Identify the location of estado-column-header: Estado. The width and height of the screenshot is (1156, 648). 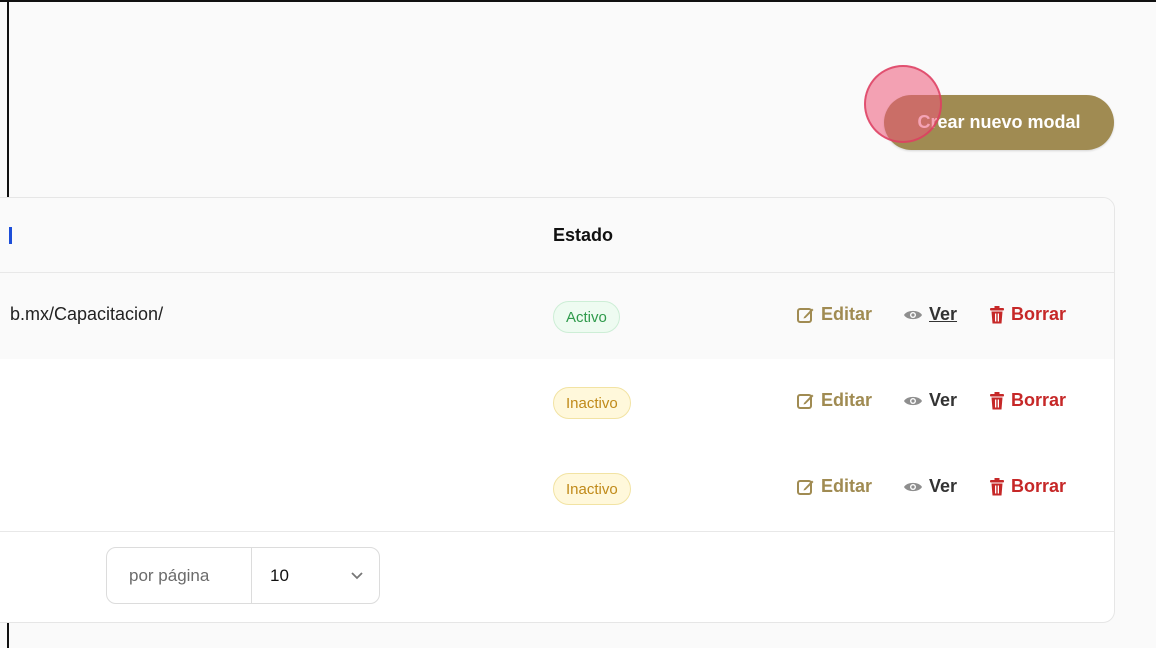
(583, 235).